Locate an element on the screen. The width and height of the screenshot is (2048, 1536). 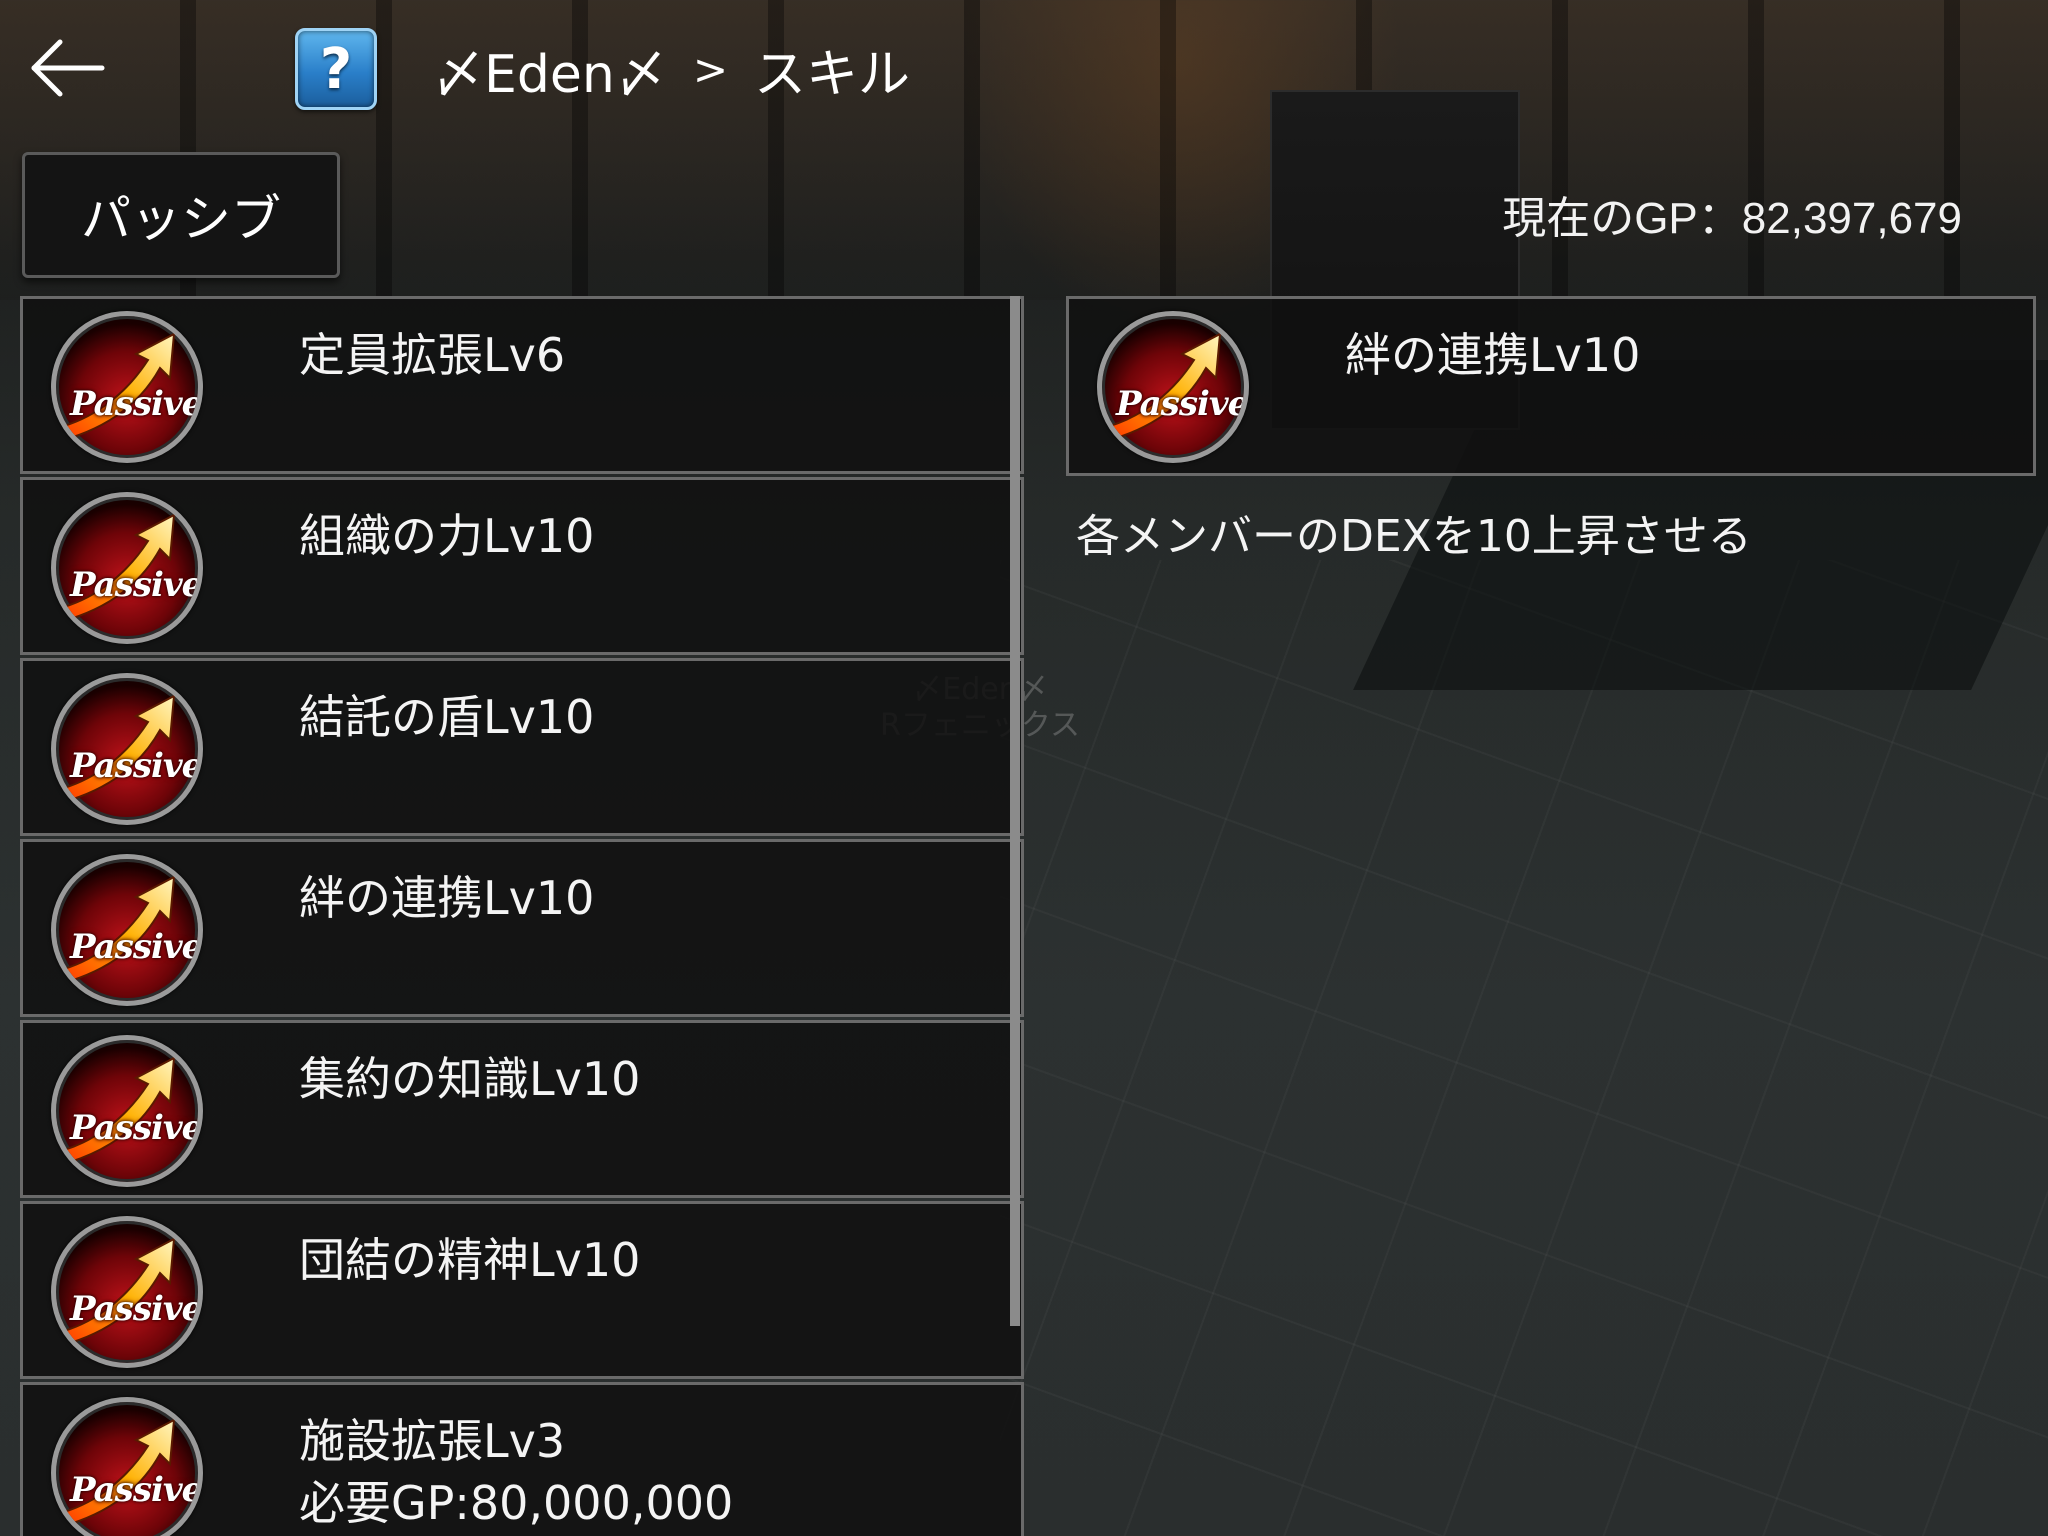
skill-name: 集約の知識Lv10 is located at coordinates (470, 1079).